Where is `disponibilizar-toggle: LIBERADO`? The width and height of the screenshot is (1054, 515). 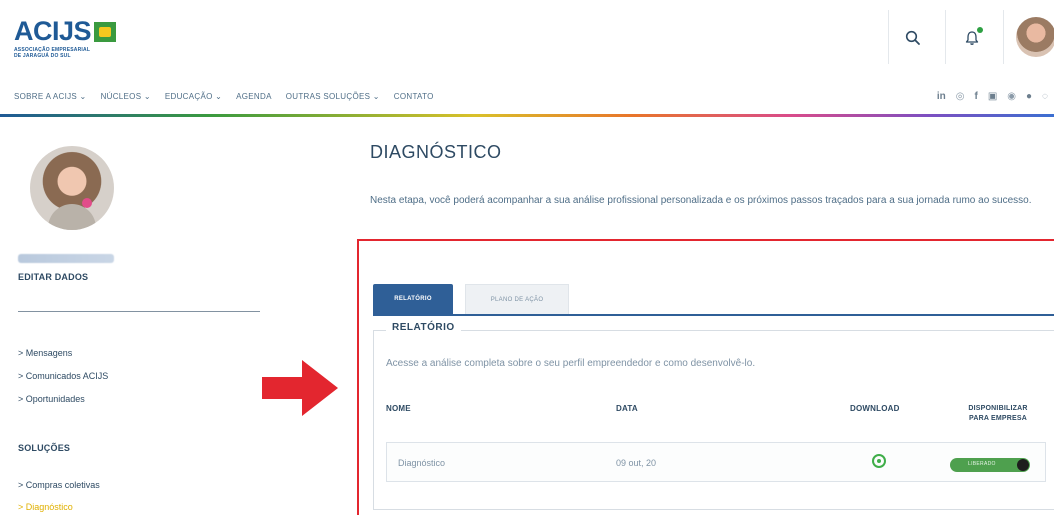 disponibilizar-toggle: LIBERADO is located at coordinates (990, 465).